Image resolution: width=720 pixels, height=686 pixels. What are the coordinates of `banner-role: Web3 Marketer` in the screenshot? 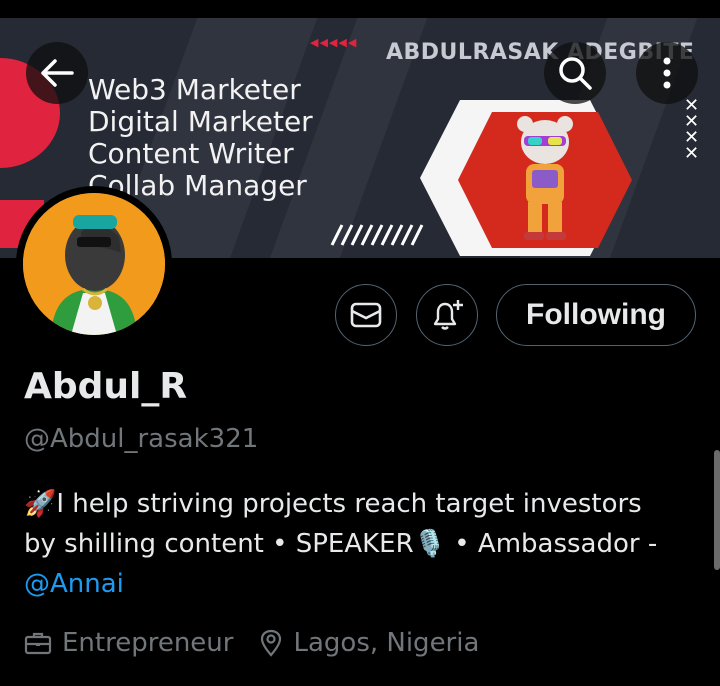 It's located at (194, 89).